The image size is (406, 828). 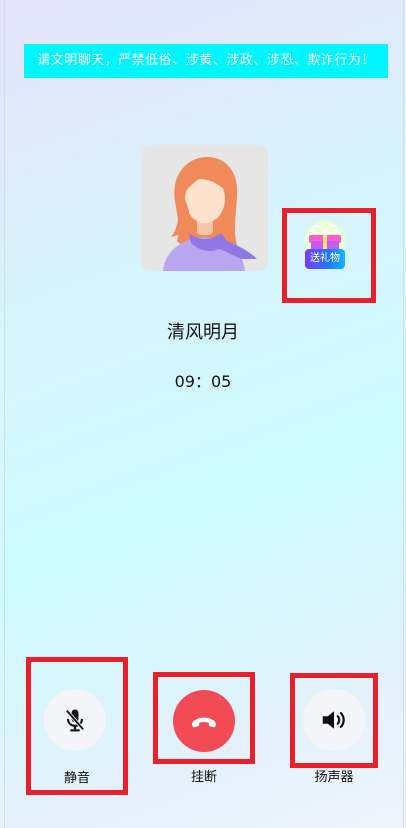 I want to click on caller-avatar, so click(x=204, y=208).